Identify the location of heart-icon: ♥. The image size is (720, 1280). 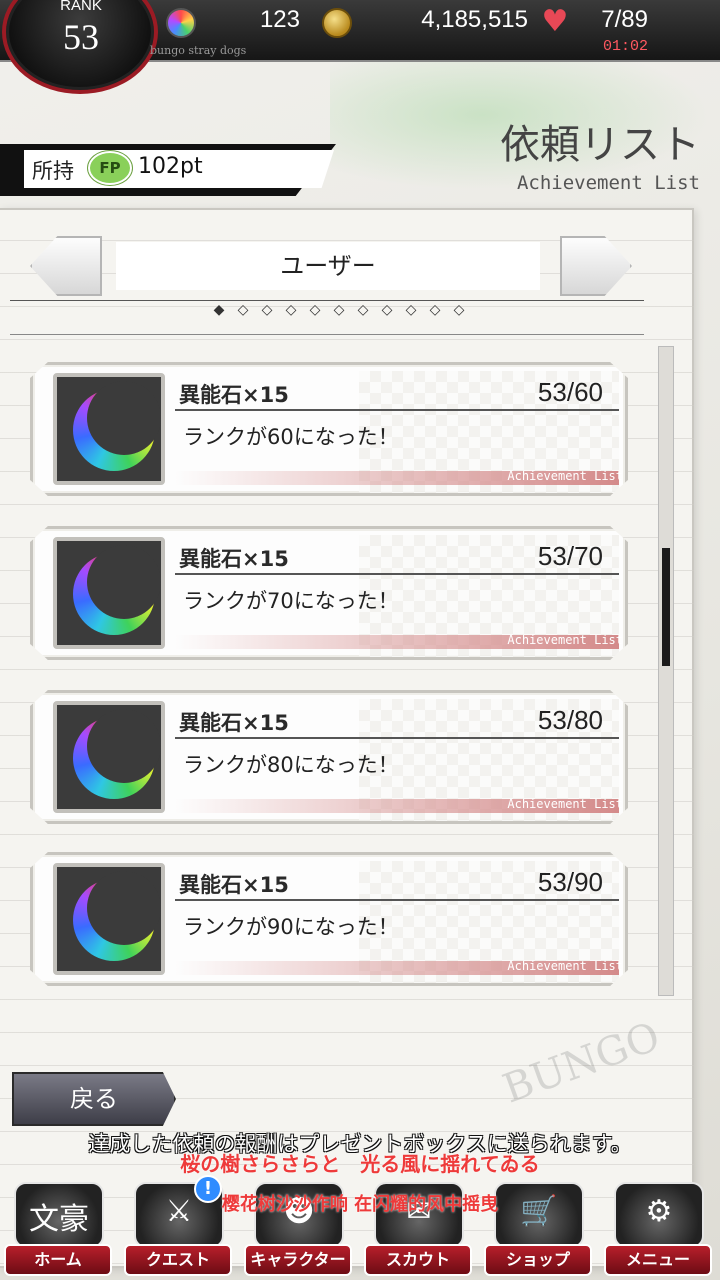
(555, 21).